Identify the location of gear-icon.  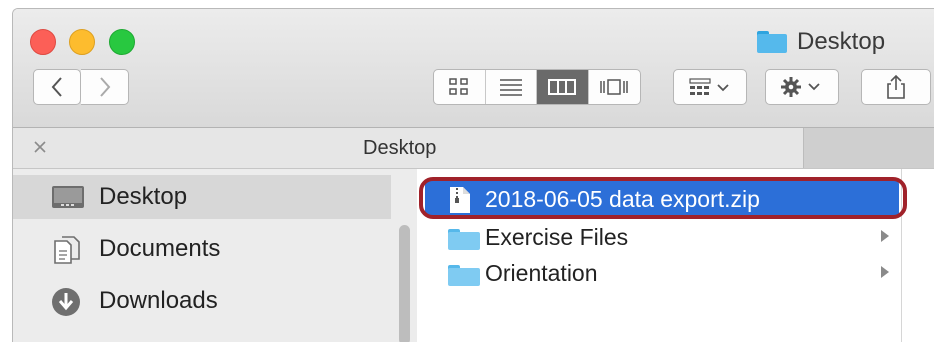
(800, 87).